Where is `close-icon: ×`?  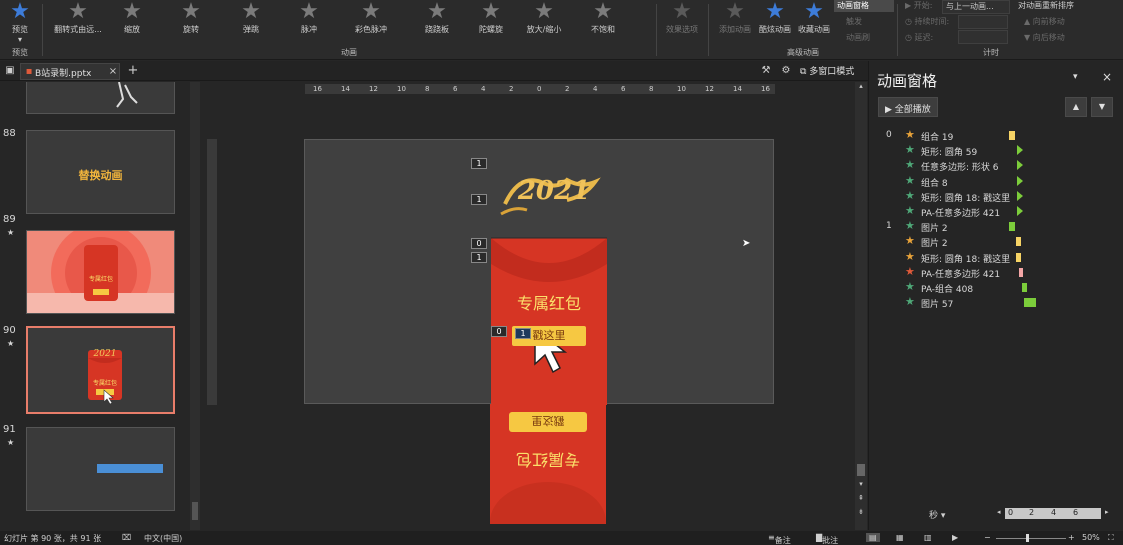 close-icon: × is located at coordinates (1107, 77).